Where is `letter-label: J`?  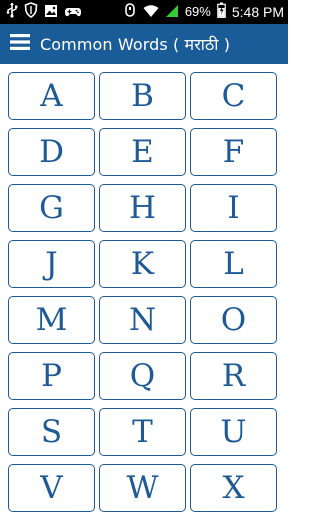 letter-label: J is located at coordinates (51, 263).